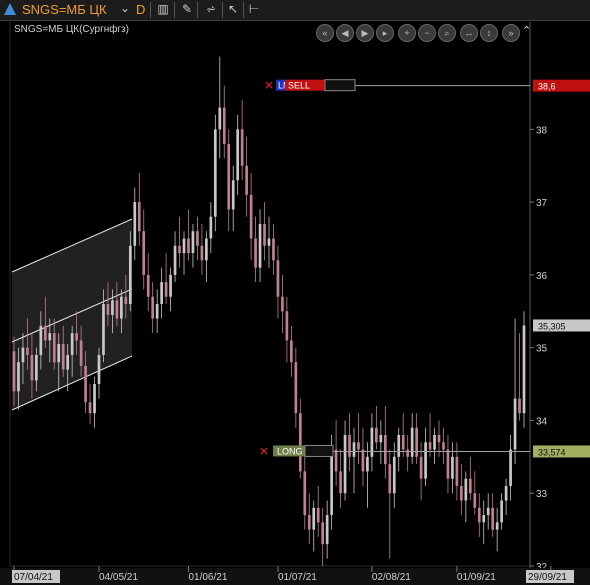 The width and height of the screenshot is (590, 585). Describe the element at coordinates (547, 87) in the screenshot. I see `sell-price-label: 38,6` at that location.